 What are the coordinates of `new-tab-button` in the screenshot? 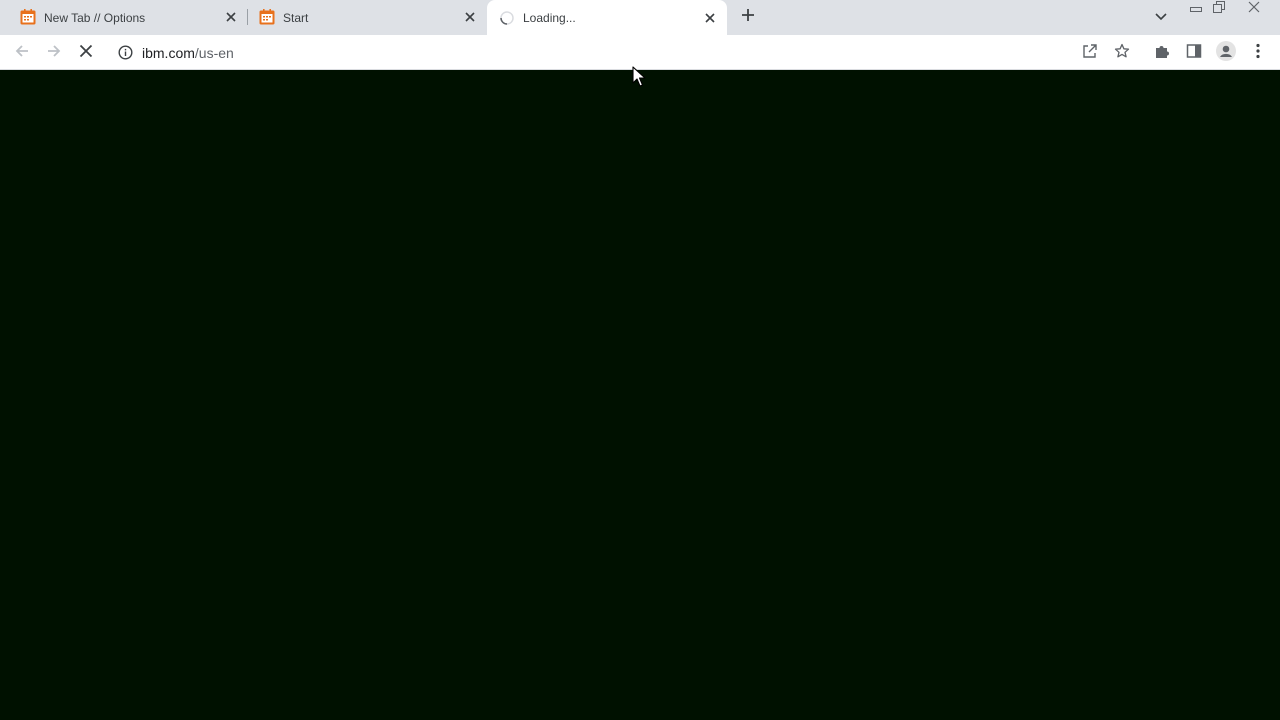 It's located at (748, 17).